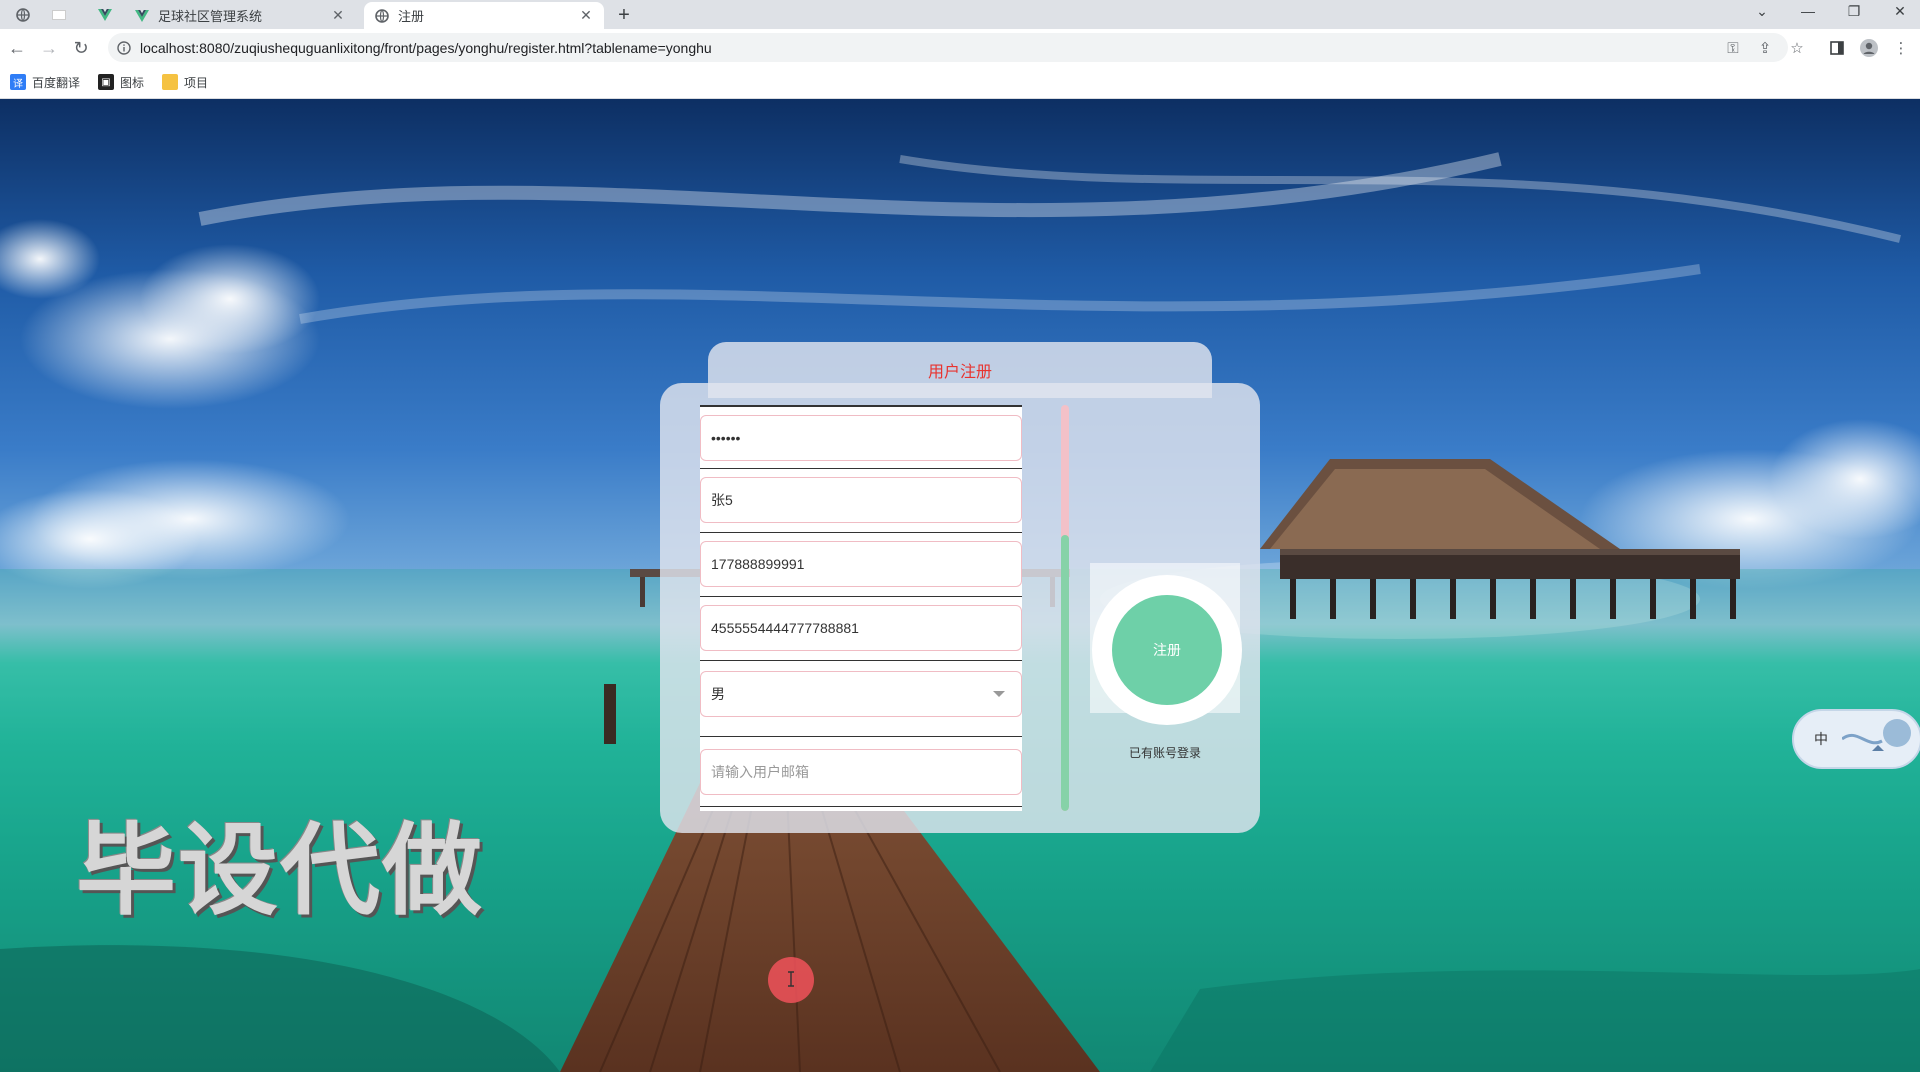 This screenshot has width=1920, height=1072. I want to click on tab-list-icon: ⌄, so click(1762, 11).